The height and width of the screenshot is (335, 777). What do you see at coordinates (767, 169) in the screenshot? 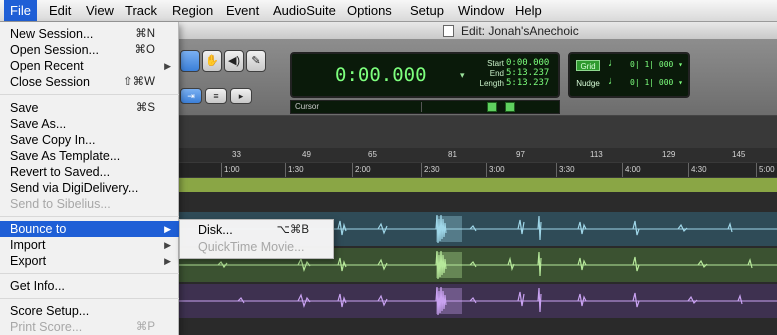
I see `time-tick: 5:00` at bounding box center [767, 169].